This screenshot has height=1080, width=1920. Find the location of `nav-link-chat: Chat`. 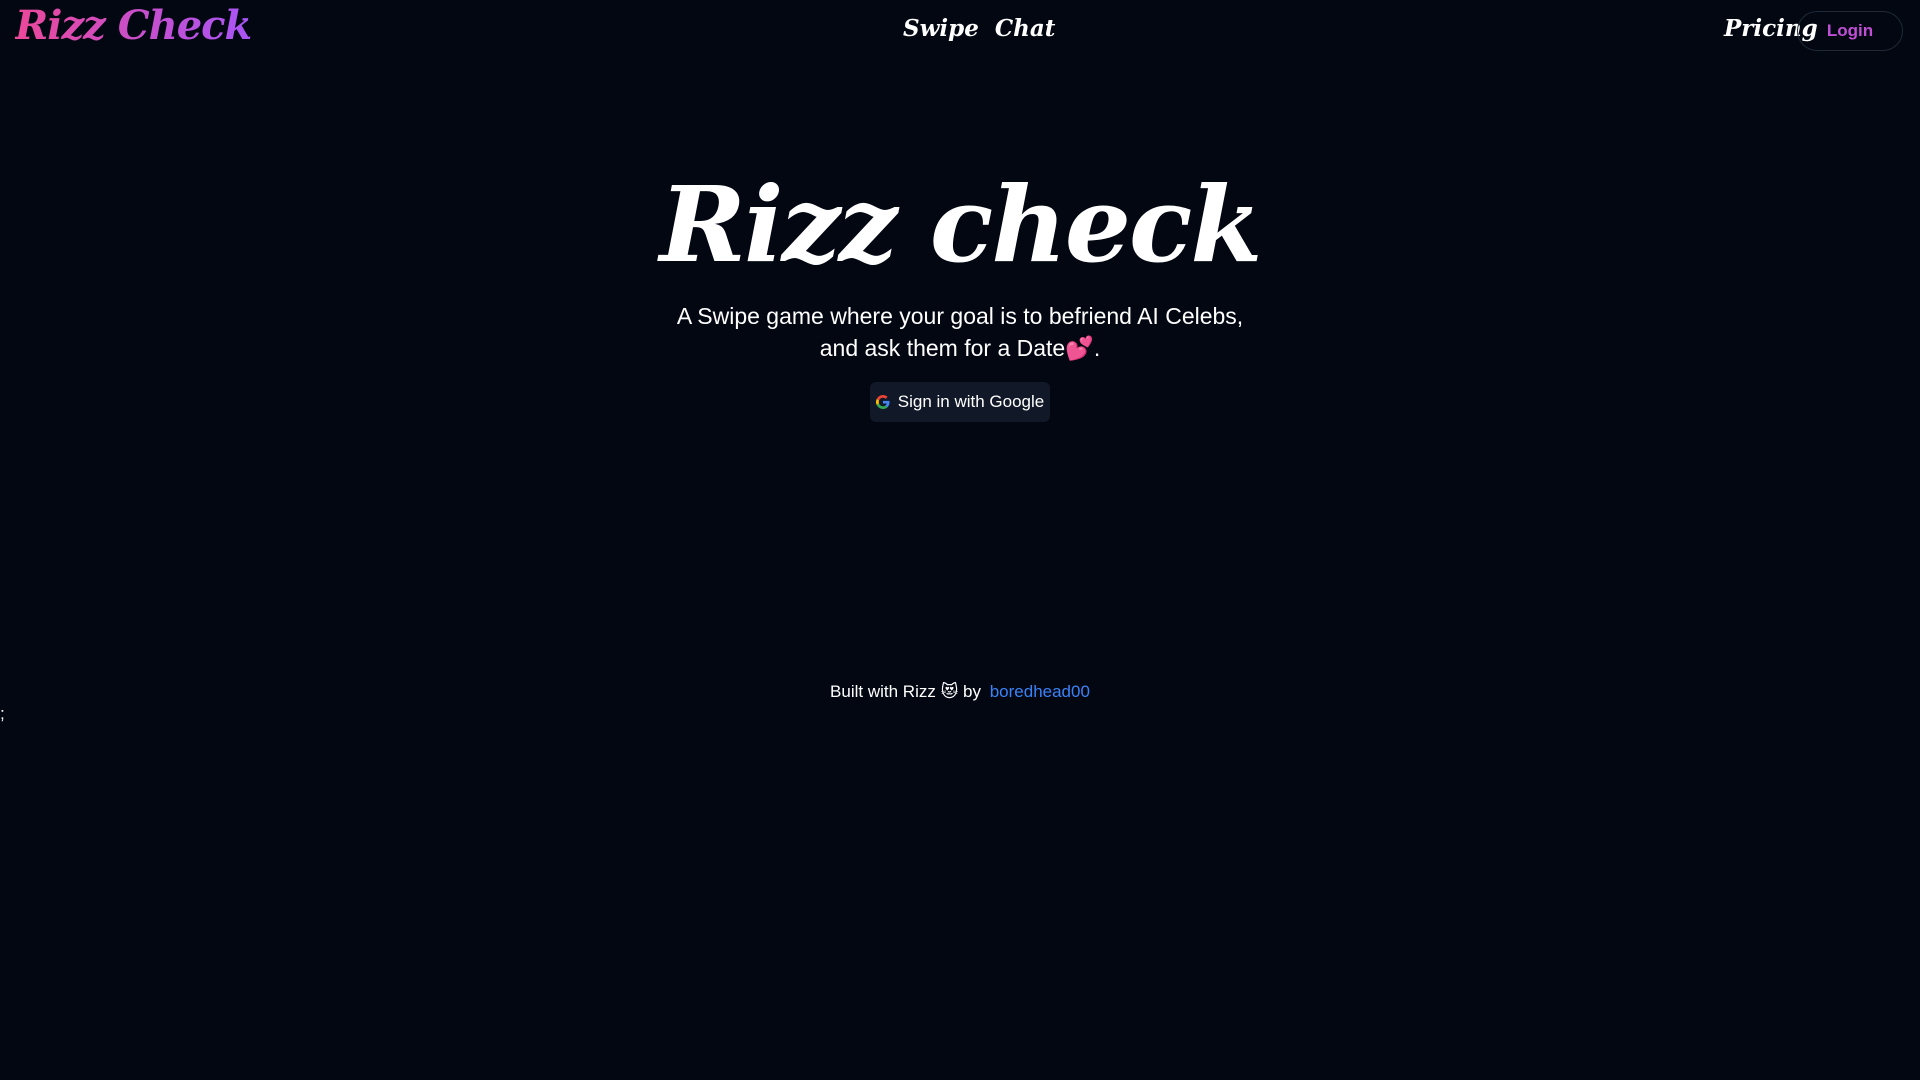

nav-link-chat: Chat is located at coordinates (1025, 28).